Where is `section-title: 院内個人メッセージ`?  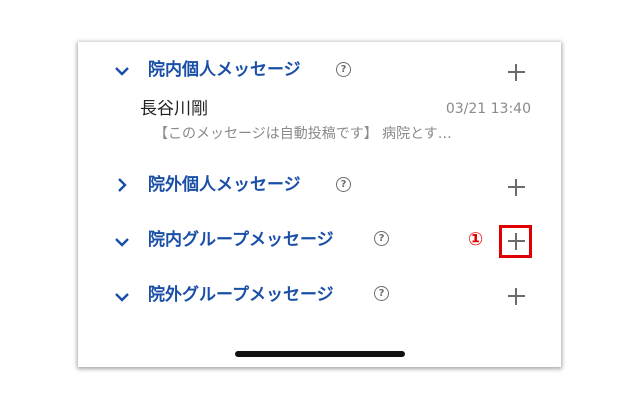 section-title: 院内個人メッセージ is located at coordinates (224, 70).